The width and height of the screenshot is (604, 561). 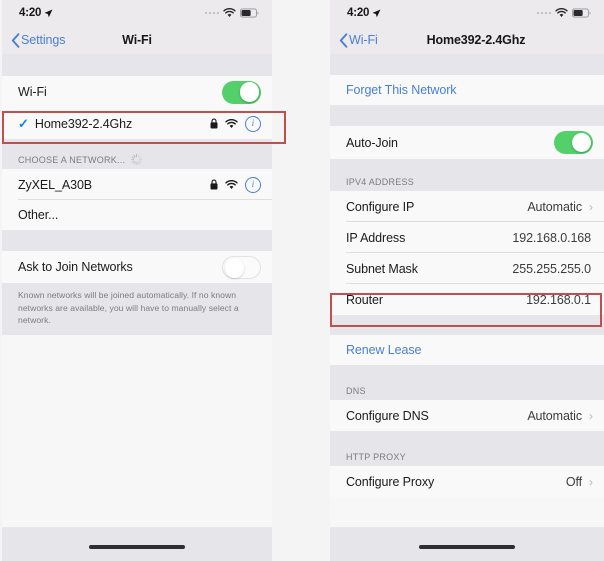 I want to click on nav-bar-right: Wi-Fi Home392-2.4Ghz, so click(x=467, y=40).